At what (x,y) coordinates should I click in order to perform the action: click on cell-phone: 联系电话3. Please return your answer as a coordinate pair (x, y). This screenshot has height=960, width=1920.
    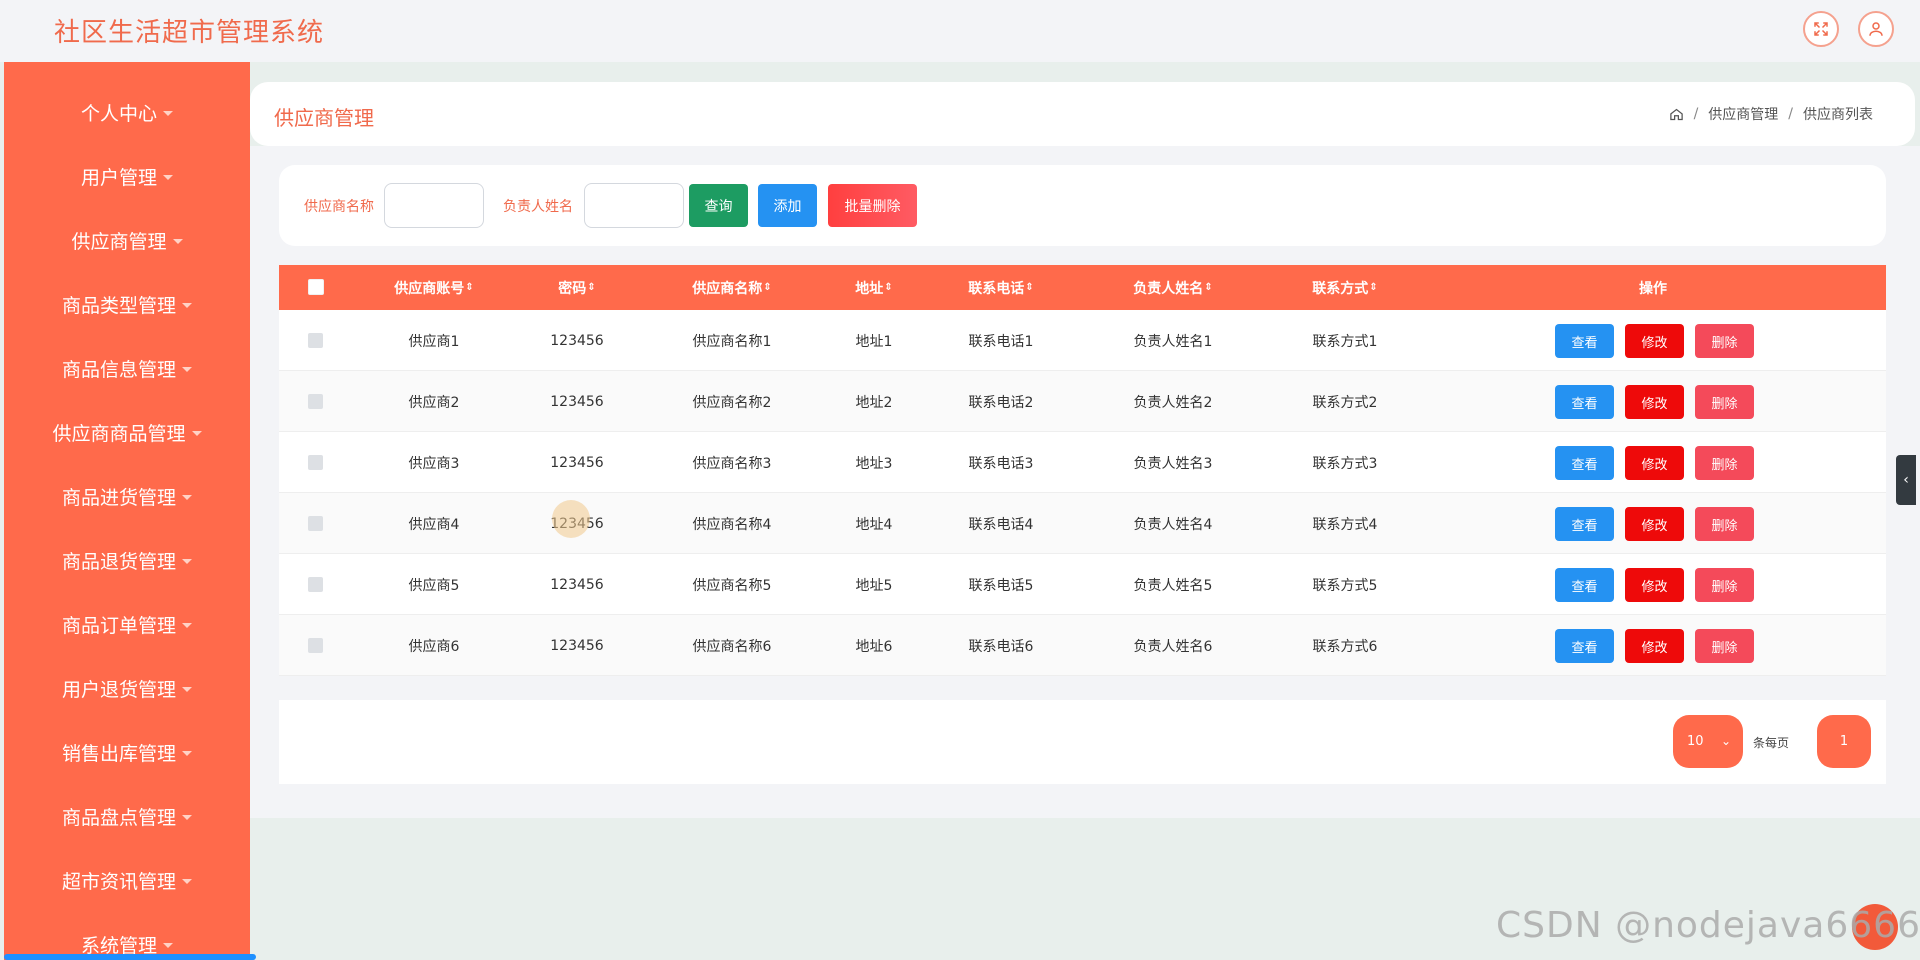
    Looking at the image, I should click on (1001, 463).